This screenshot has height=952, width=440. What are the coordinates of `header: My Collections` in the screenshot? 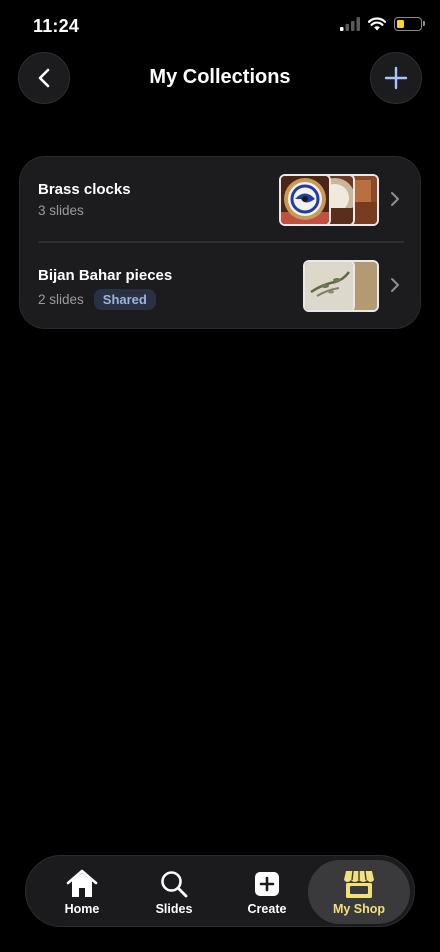 It's located at (220, 78).